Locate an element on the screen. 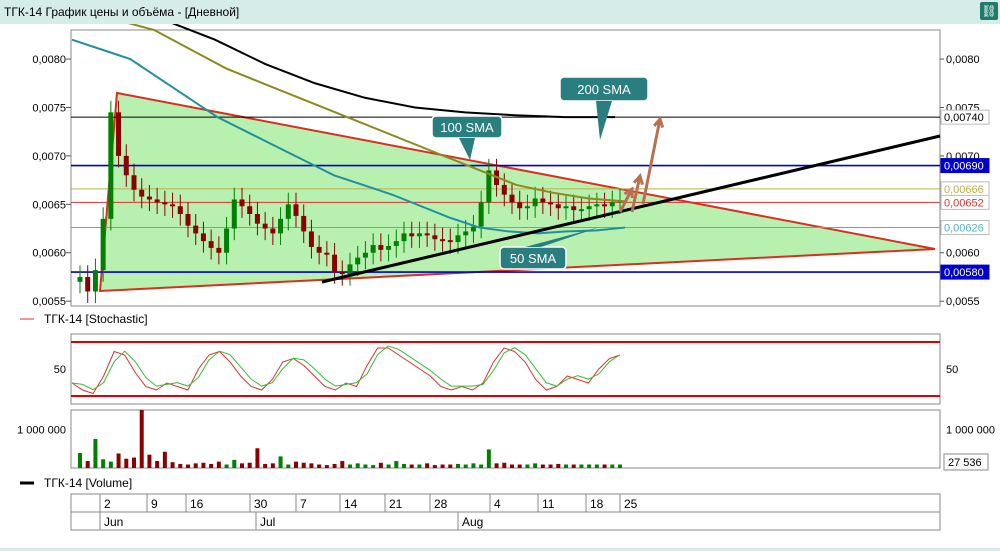 This screenshot has width=1000, height=551. link-icon: ⛓ is located at coordinates (989, 11).